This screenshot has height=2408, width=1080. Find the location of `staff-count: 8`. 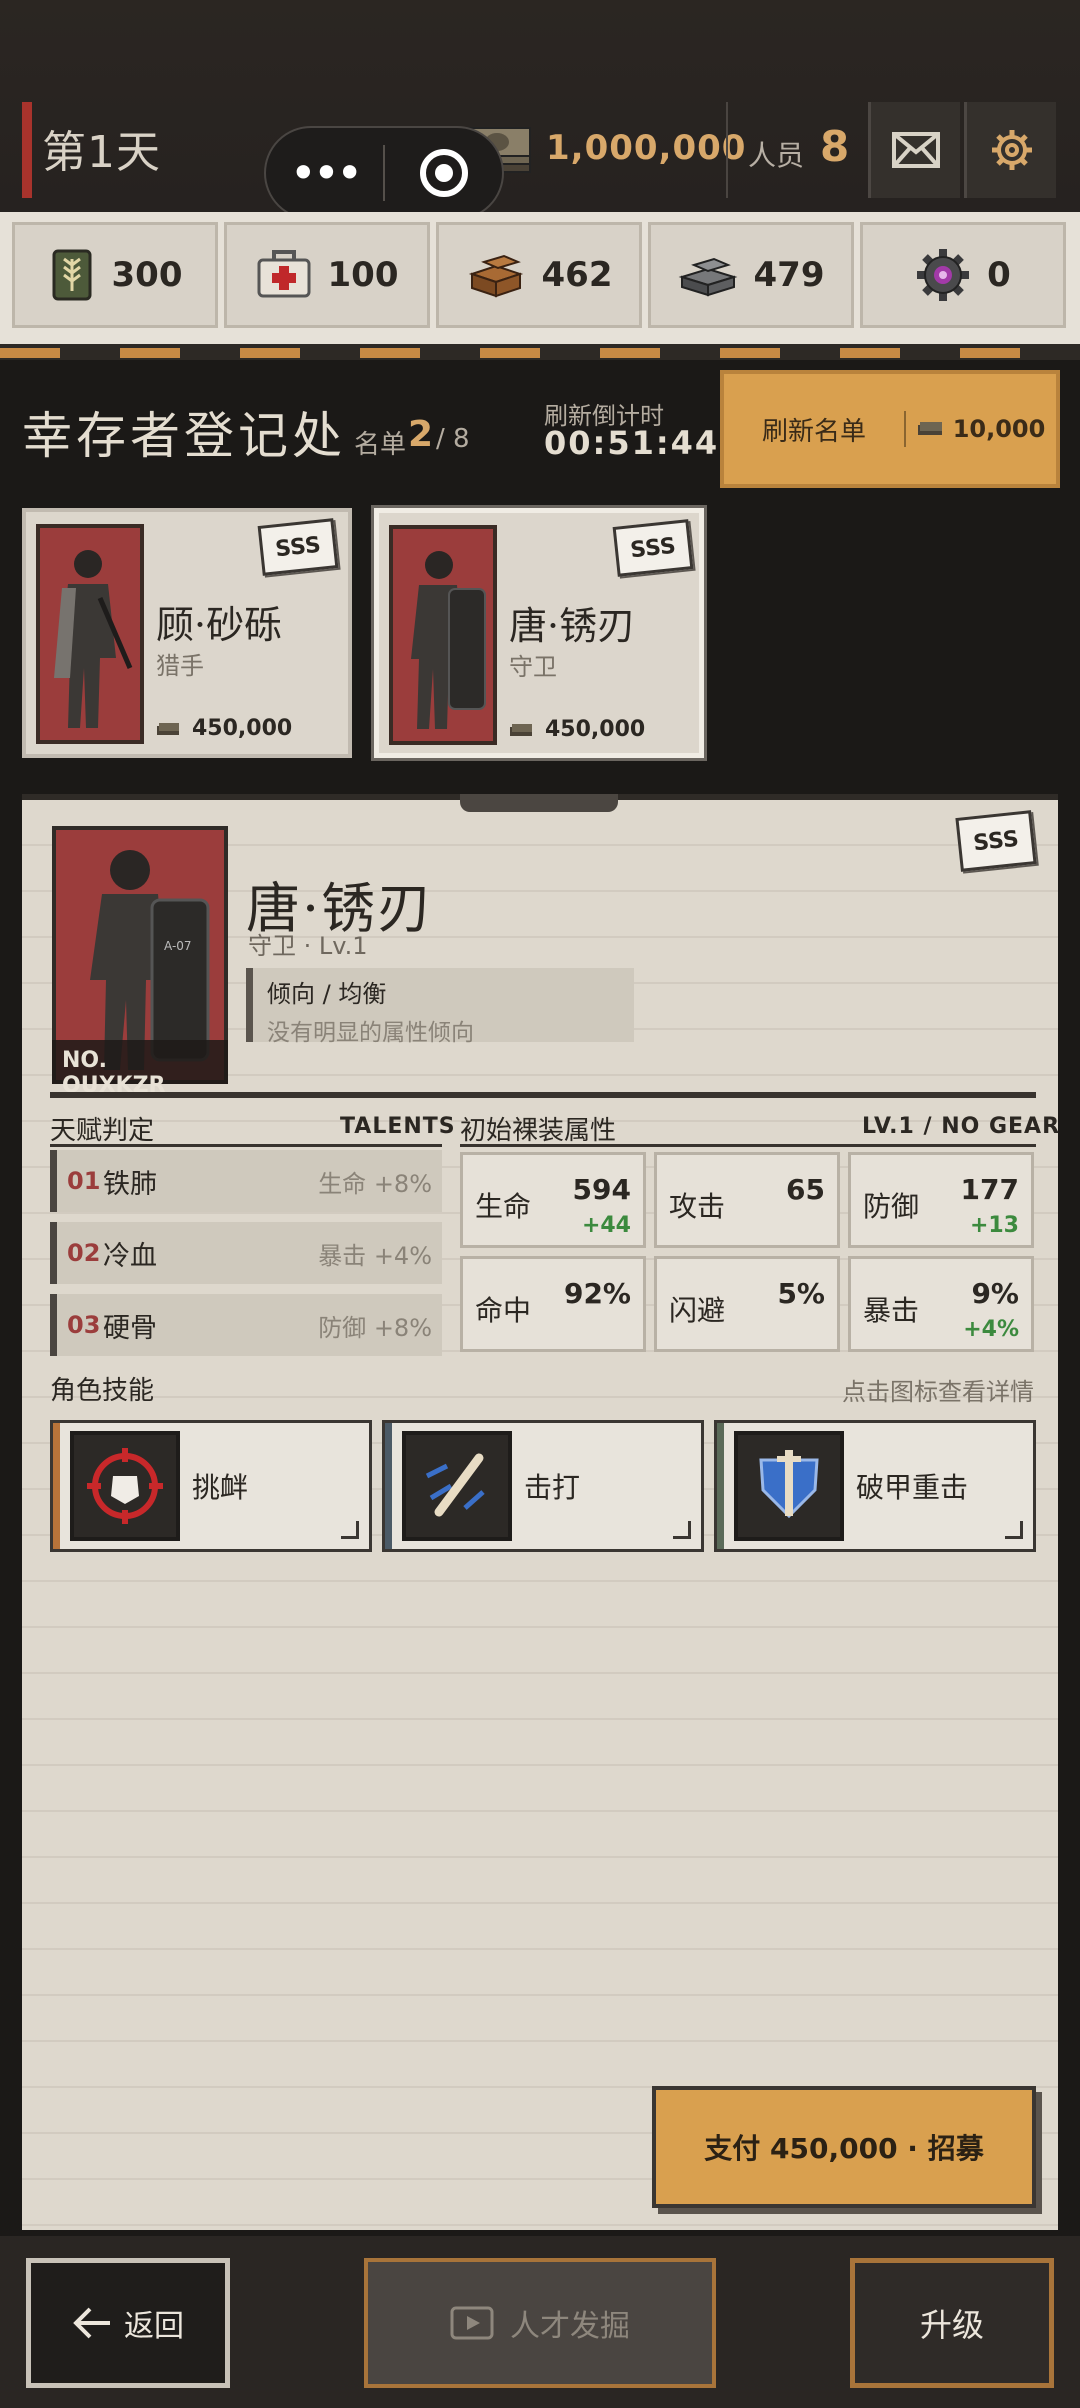

staff-count: 8 is located at coordinates (835, 146).